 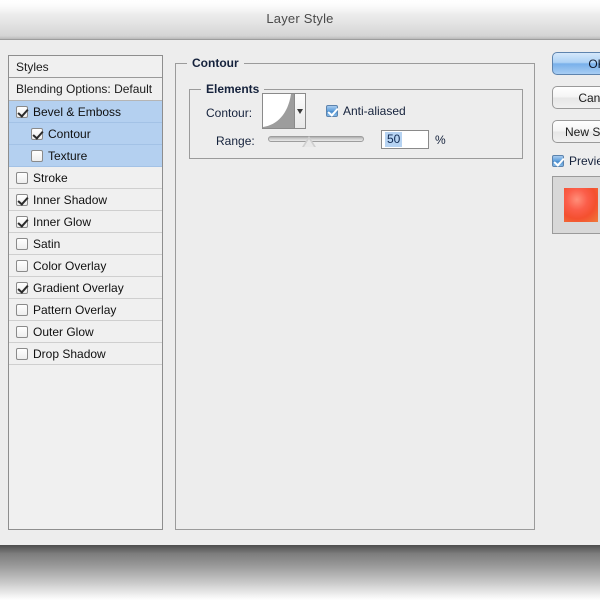 I want to click on effect-row: Contour, so click(x=85, y=134).